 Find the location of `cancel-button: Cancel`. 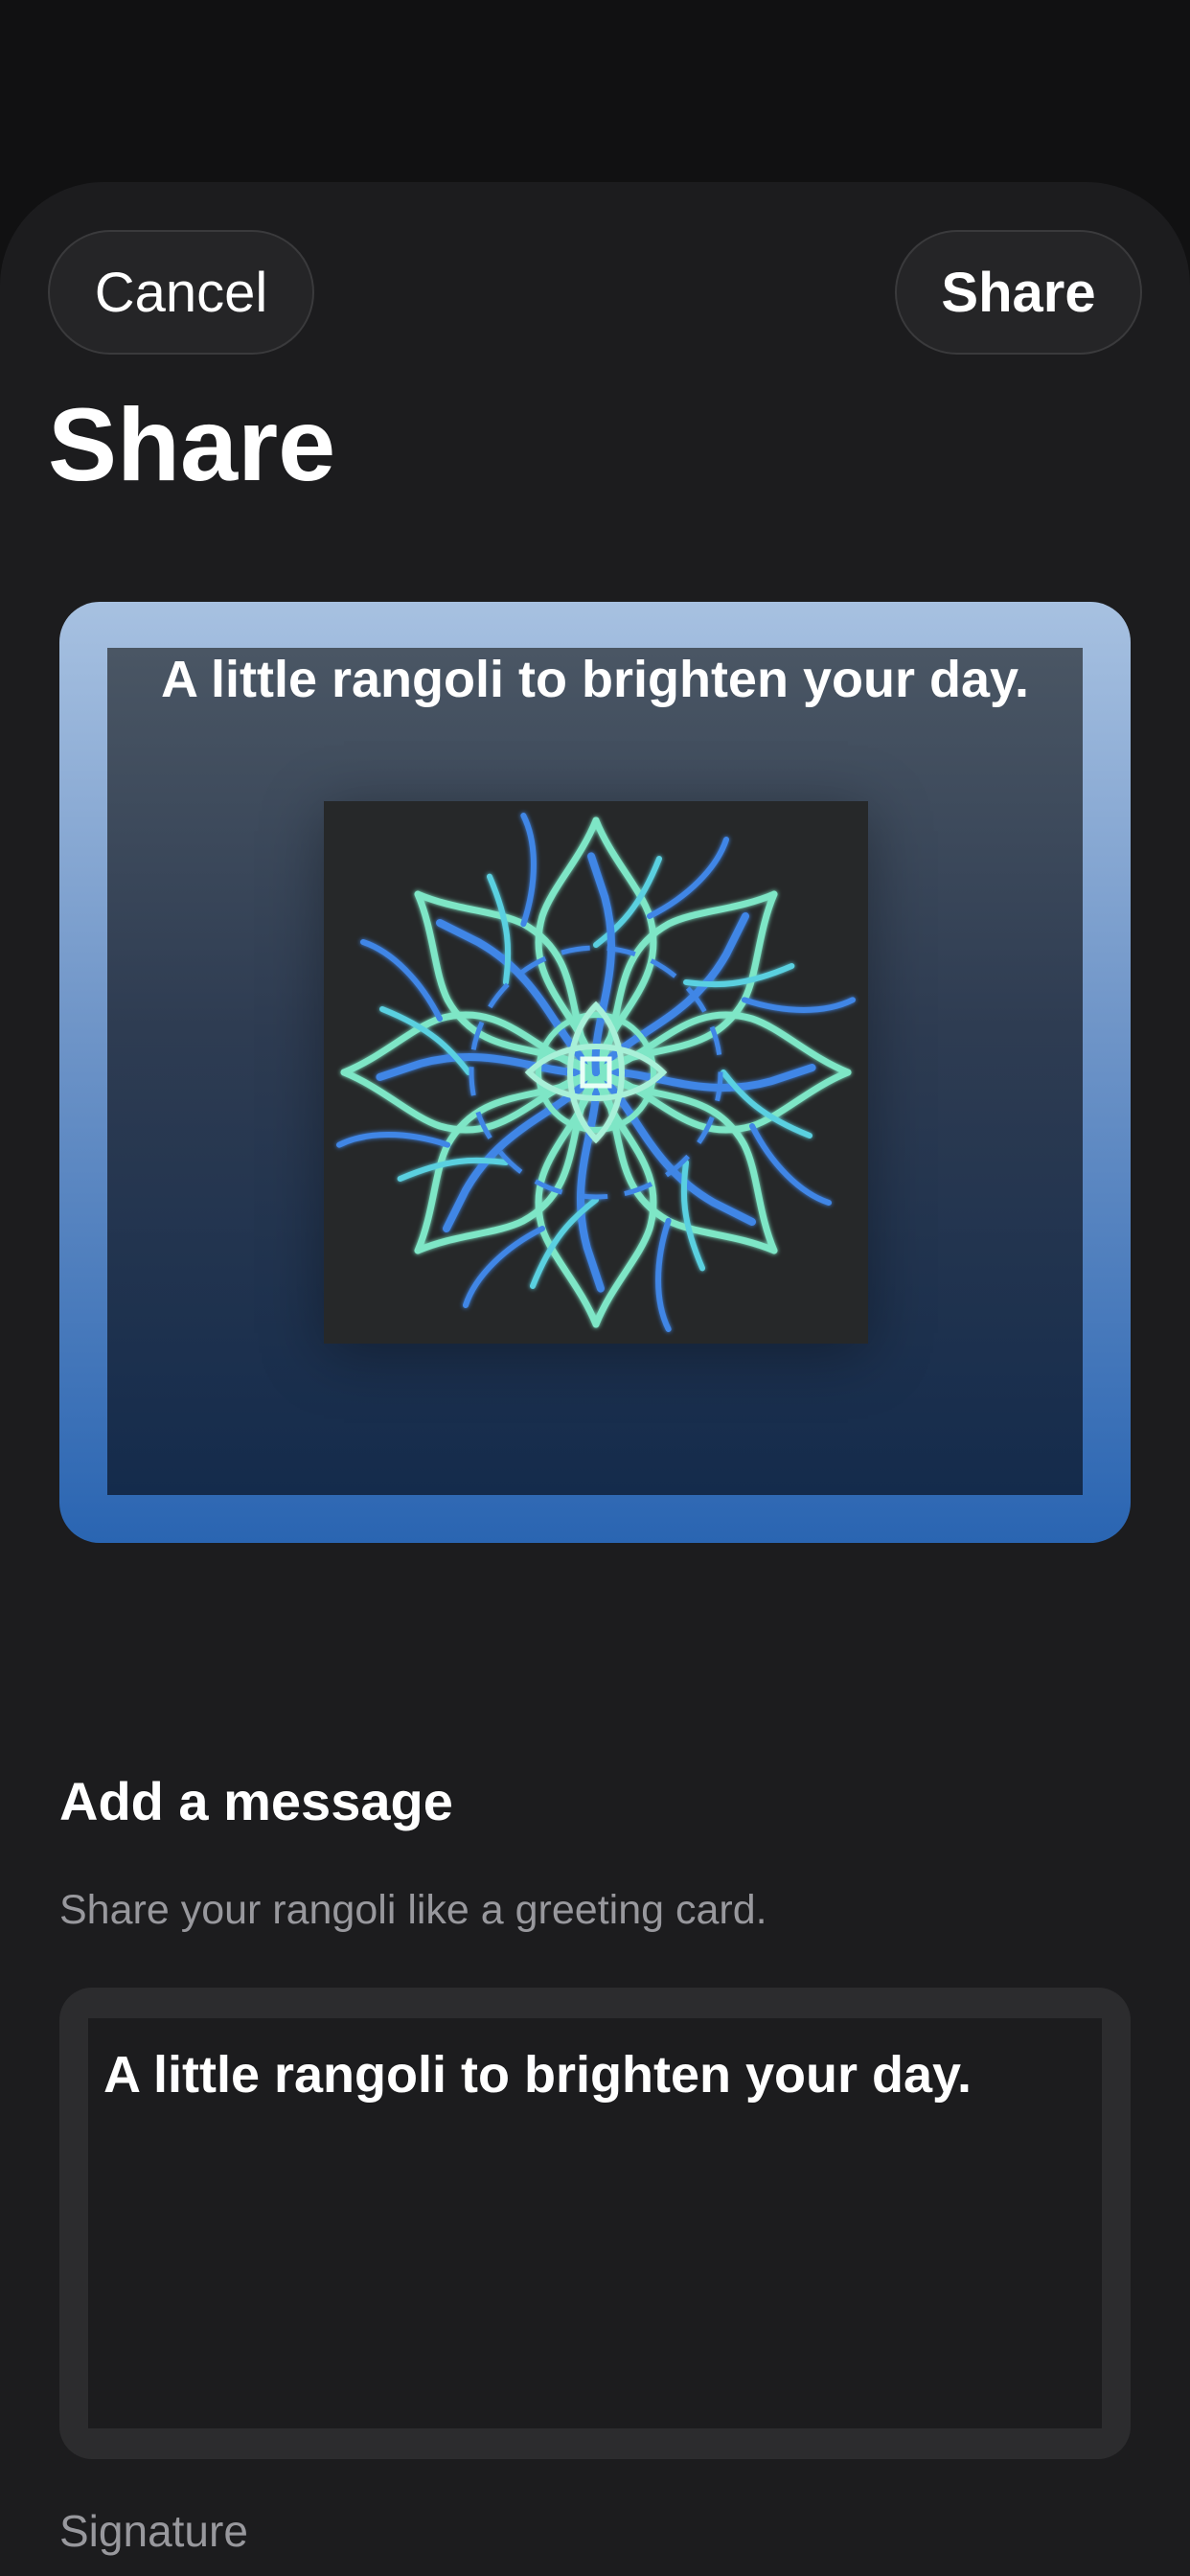

cancel-button: Cancel is located at coordinates (181, 292).